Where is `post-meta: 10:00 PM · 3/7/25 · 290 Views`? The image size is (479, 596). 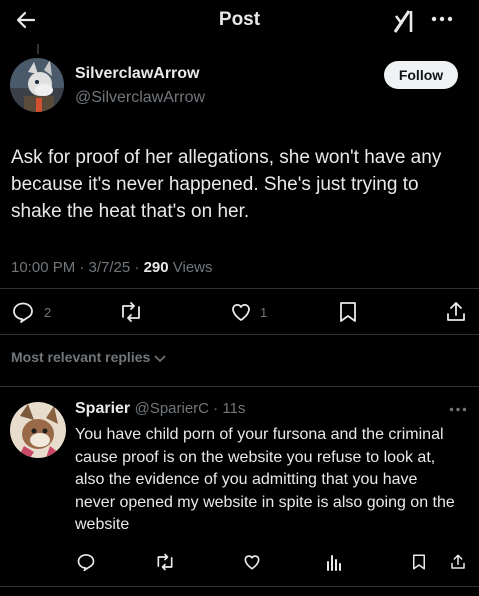
post-meta: 10:00 PM · 3/7/25 · 290 Views is located at coordinates (112, 267).